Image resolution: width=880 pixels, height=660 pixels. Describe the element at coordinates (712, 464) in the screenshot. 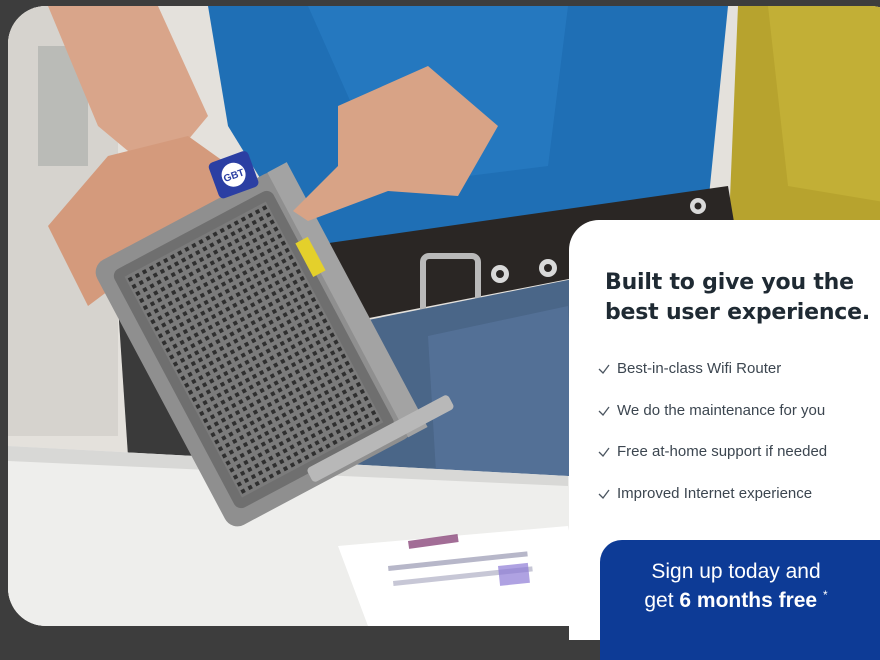

I see `feature-item: Free at-home support if needed` at that location.